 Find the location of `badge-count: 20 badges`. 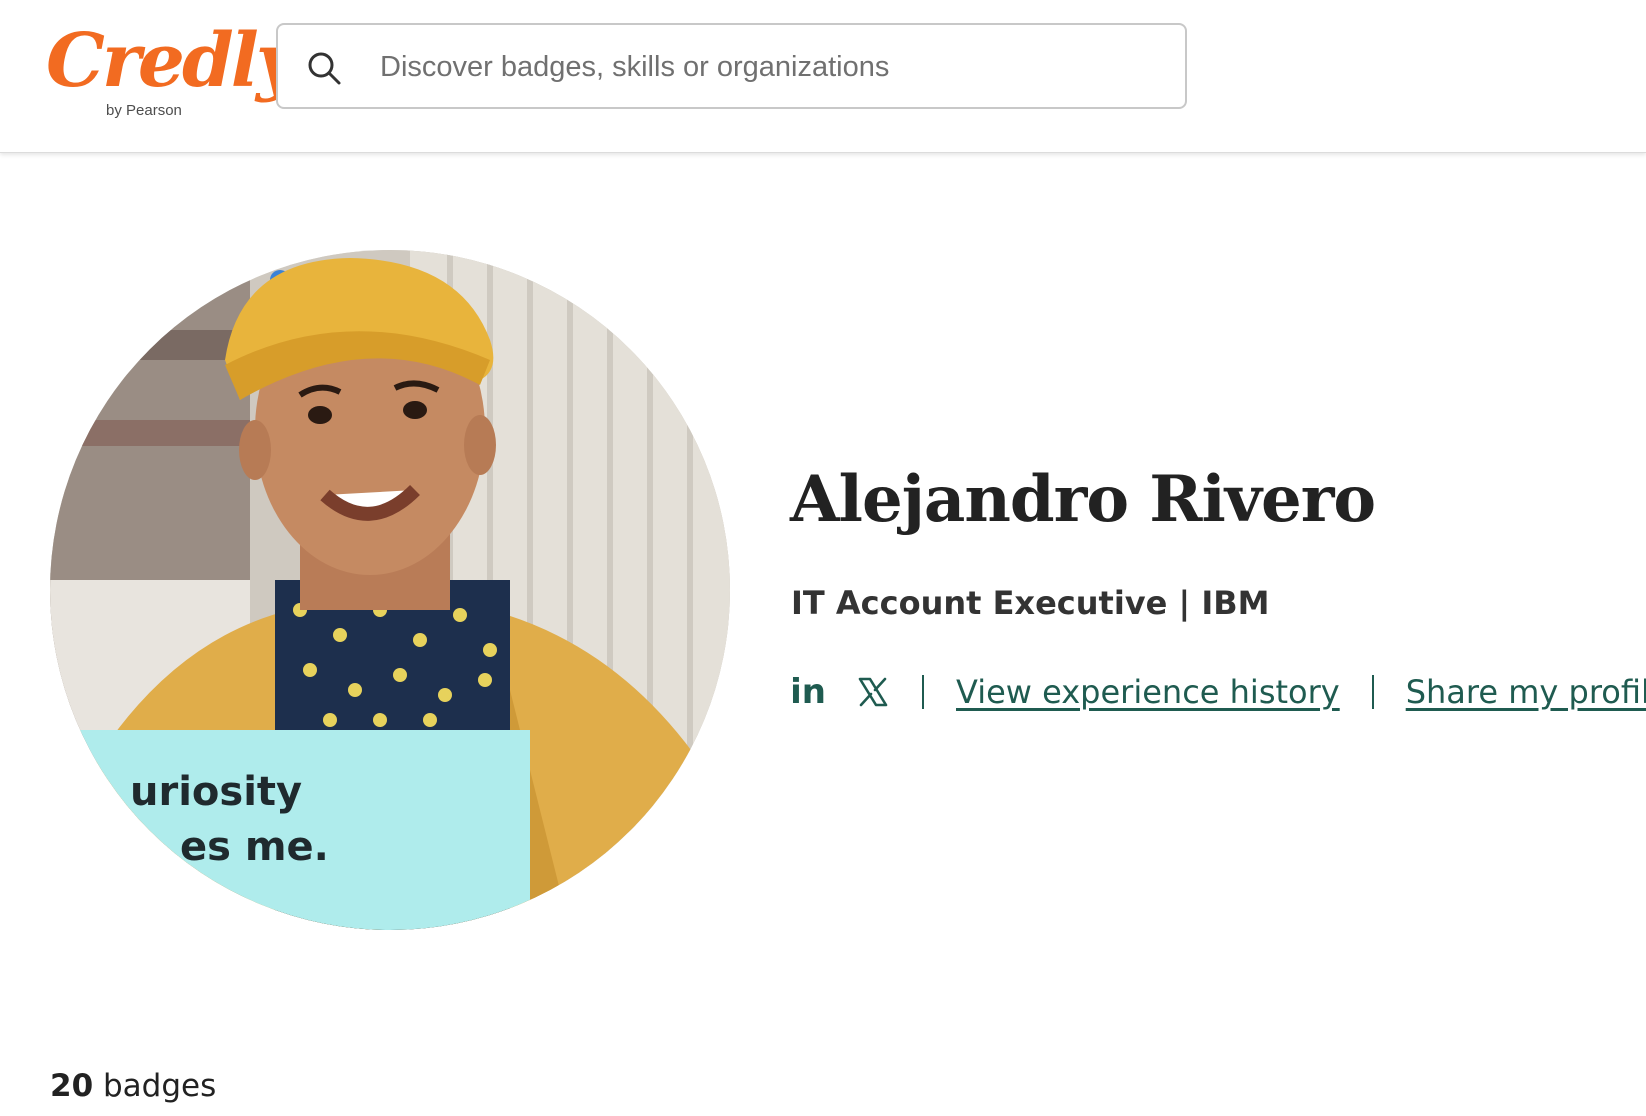

badge-count: 20 badges is located at coordinates (133, 1086).